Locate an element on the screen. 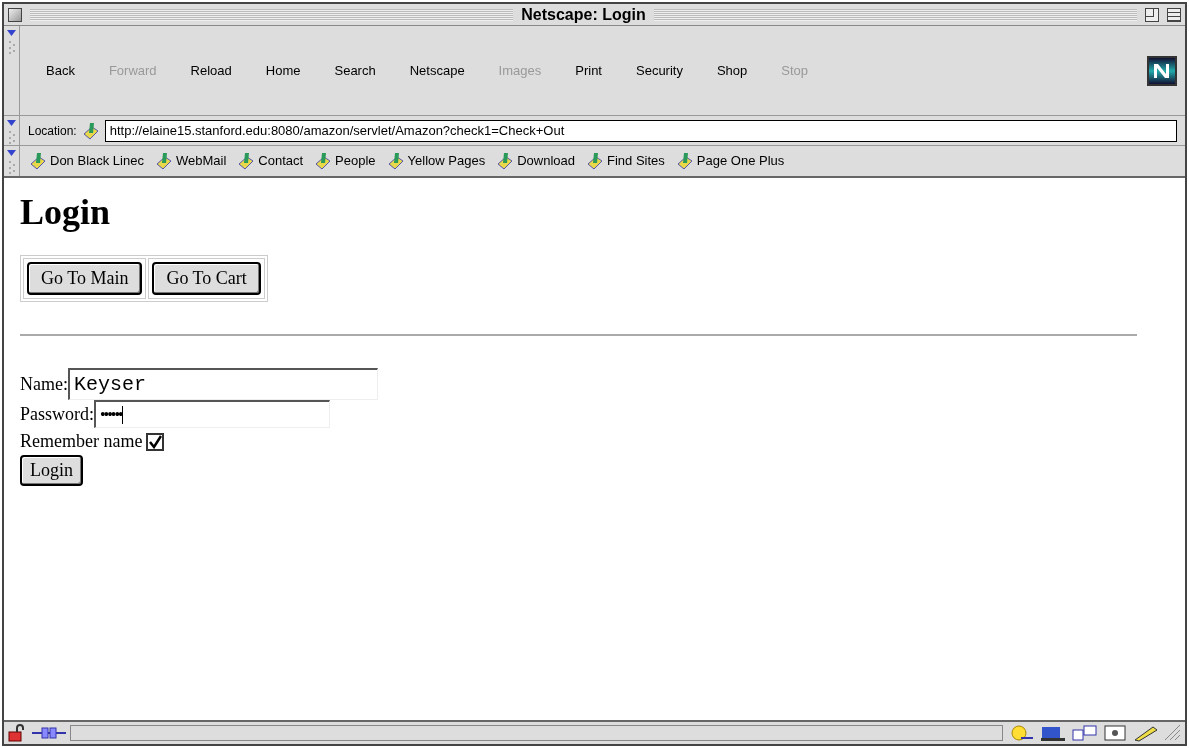  toolbar-button: Netscape is located at coordinates (437, 70).